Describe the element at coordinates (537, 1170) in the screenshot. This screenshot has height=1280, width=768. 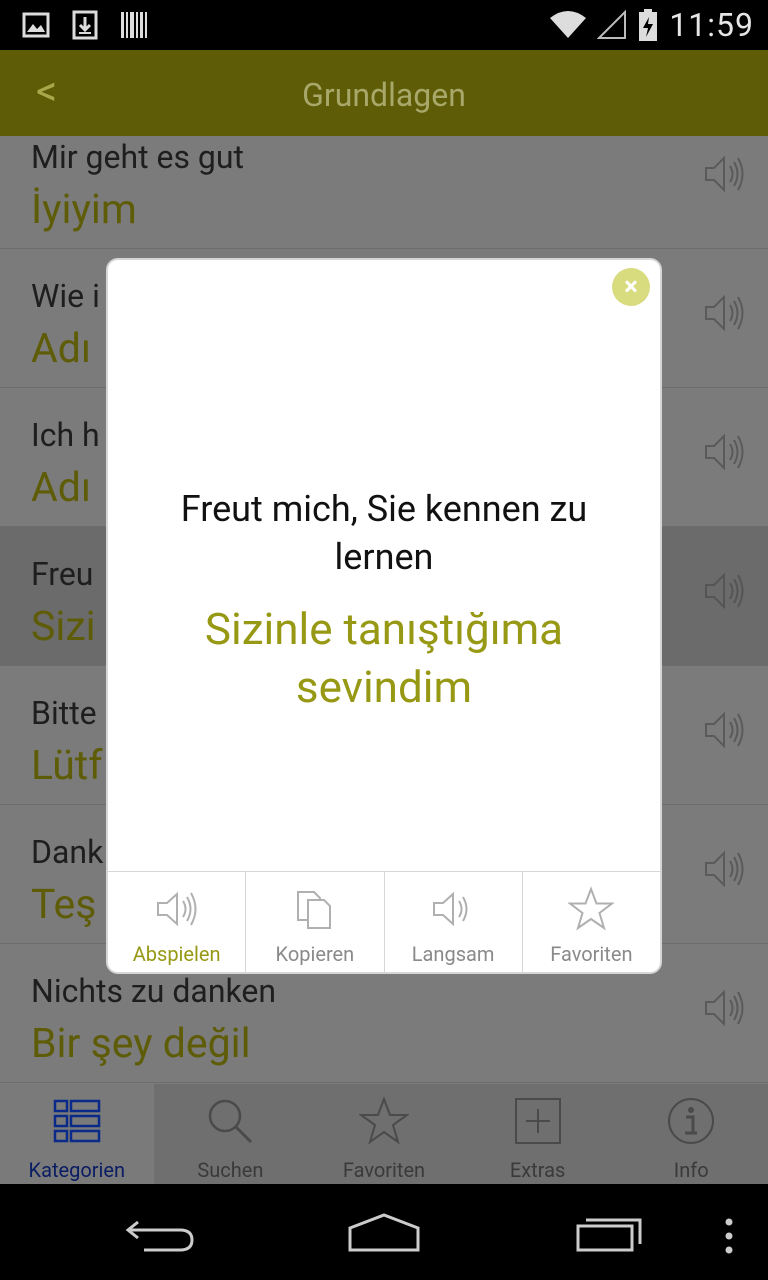
I see `tab-label: Extras` at that location.